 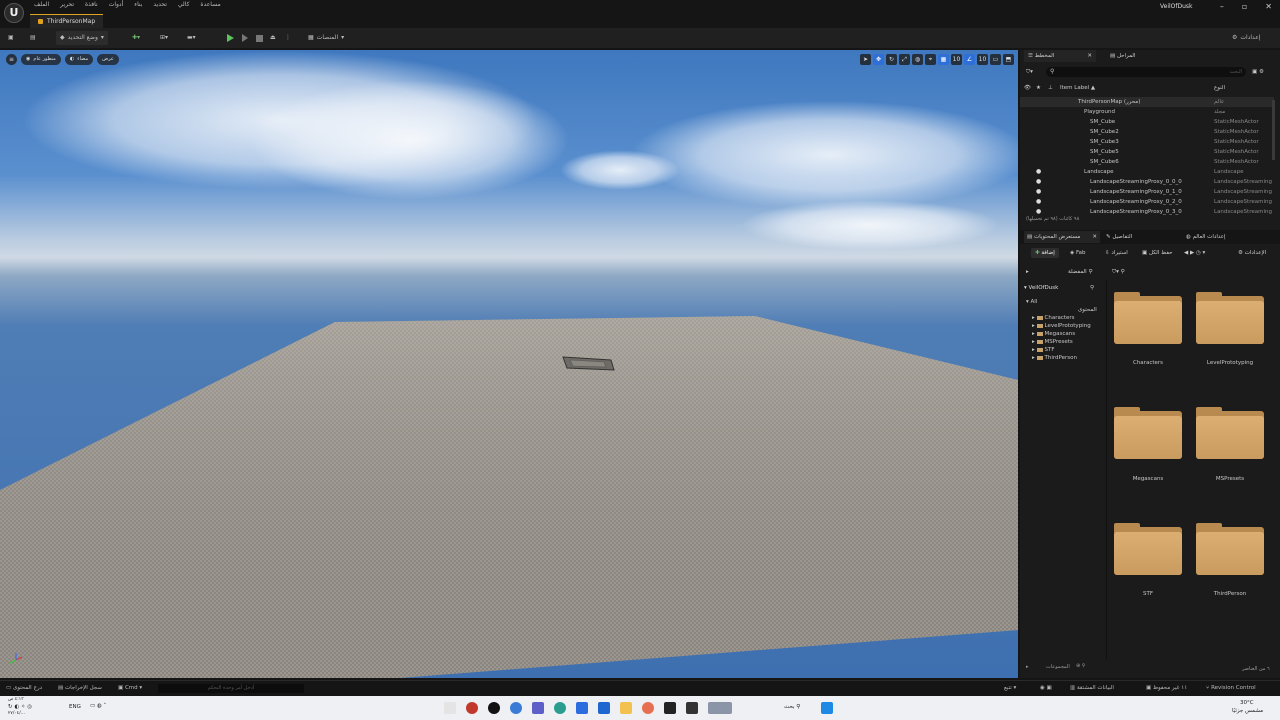 I want to click on folder-tile-megascans, so click(x=1148, y=435).